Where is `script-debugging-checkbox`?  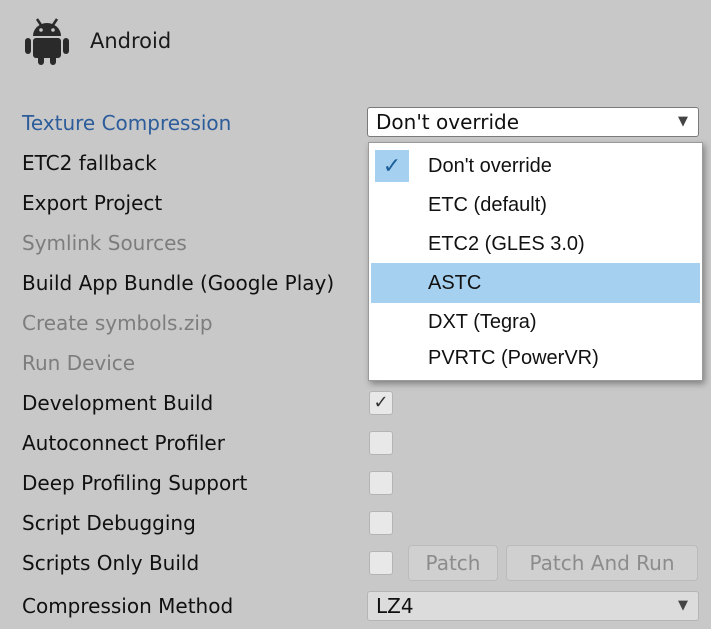
script-debugging-checkbox is located at coordinates (381, 523).